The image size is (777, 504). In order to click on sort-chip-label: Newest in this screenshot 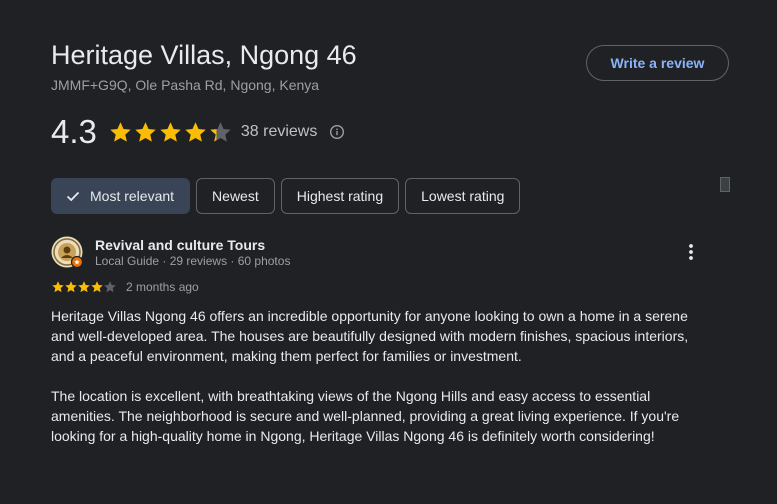, I will do `click(235, 196)`.